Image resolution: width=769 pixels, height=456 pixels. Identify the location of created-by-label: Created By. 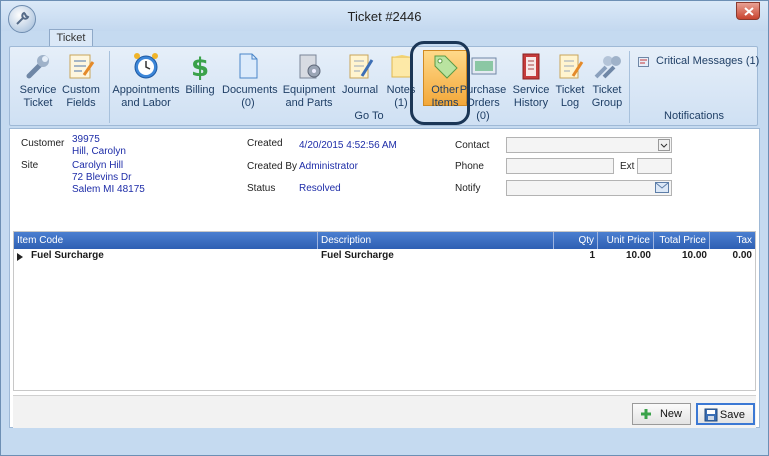
(272, 166).